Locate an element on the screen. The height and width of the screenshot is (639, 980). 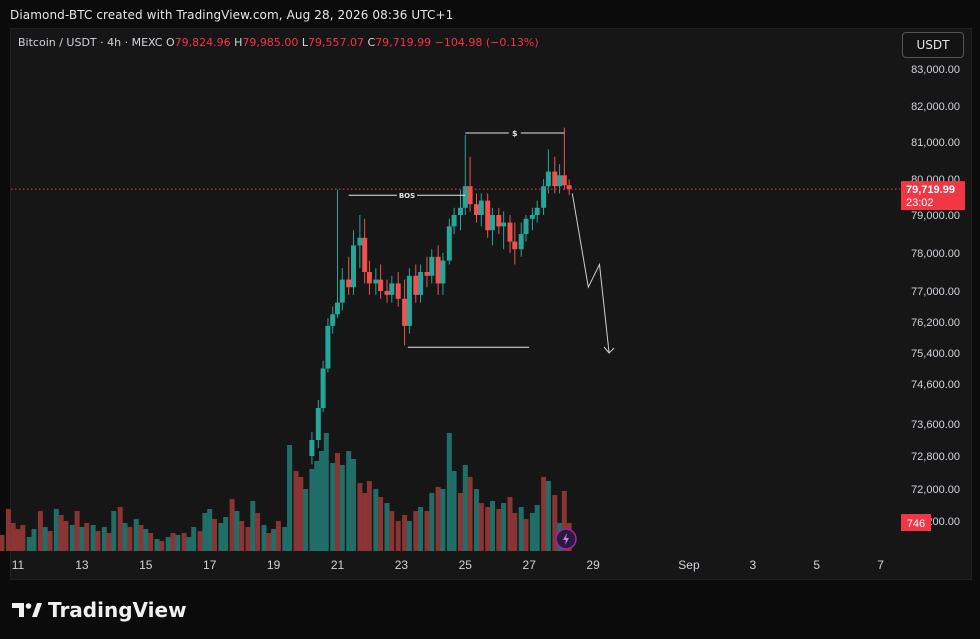
tradingview-logo-icon is located at coordinates (27, 610).